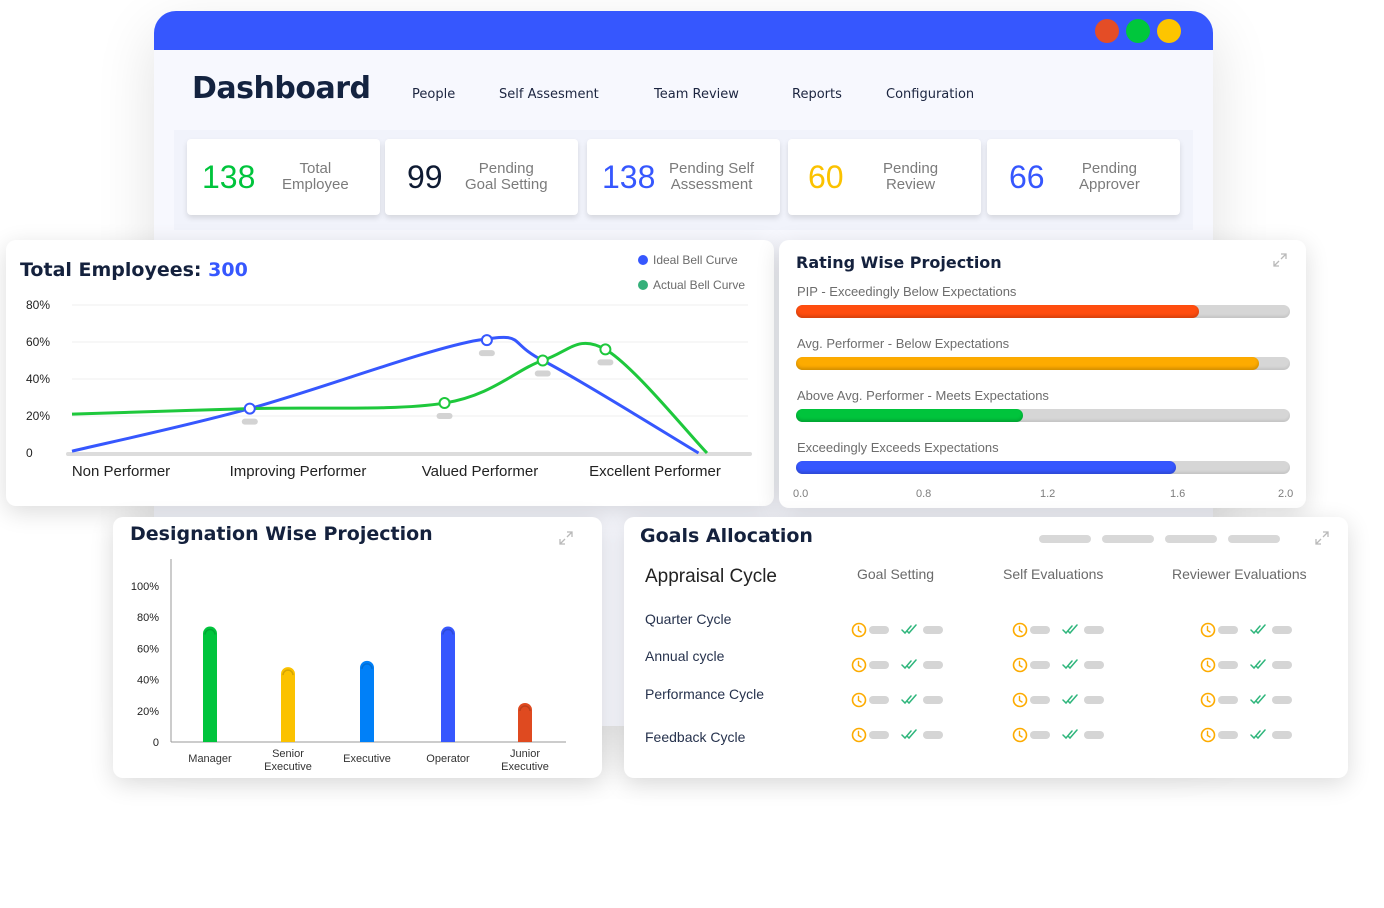  Describe the element at coordinates (910, 184) in the screenshot. I see `stat-label-line: Review` at that location.